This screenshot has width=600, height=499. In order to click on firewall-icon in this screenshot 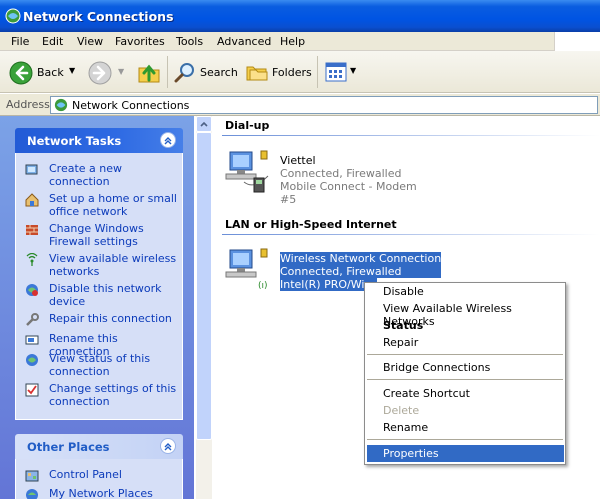, I will do `click(32, 230)`.